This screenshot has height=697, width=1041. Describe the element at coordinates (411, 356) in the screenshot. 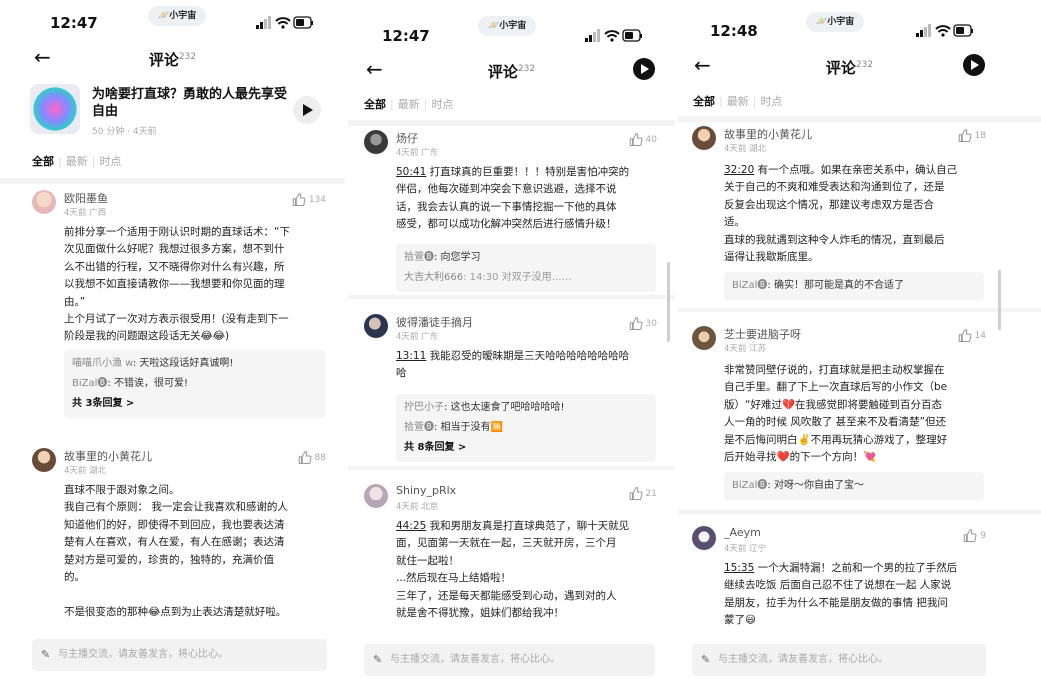

I see `timestamp-link: 13:11` at that location.